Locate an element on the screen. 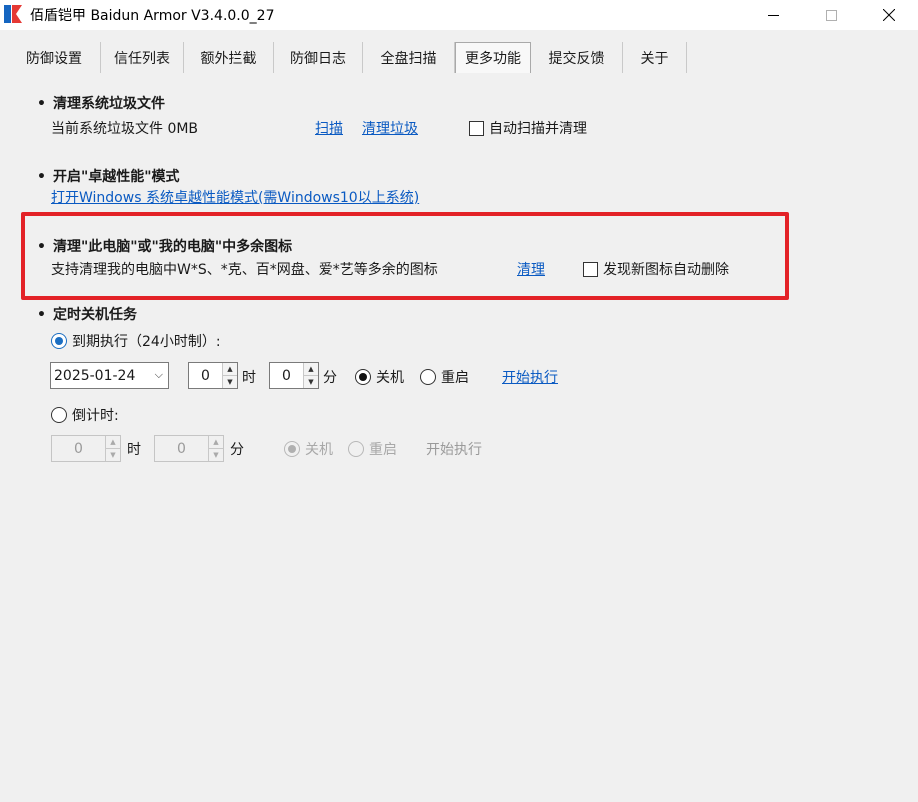 The width and height of the screenshot is (918, 802). maximize-icon is located at coordinates (831, 15).